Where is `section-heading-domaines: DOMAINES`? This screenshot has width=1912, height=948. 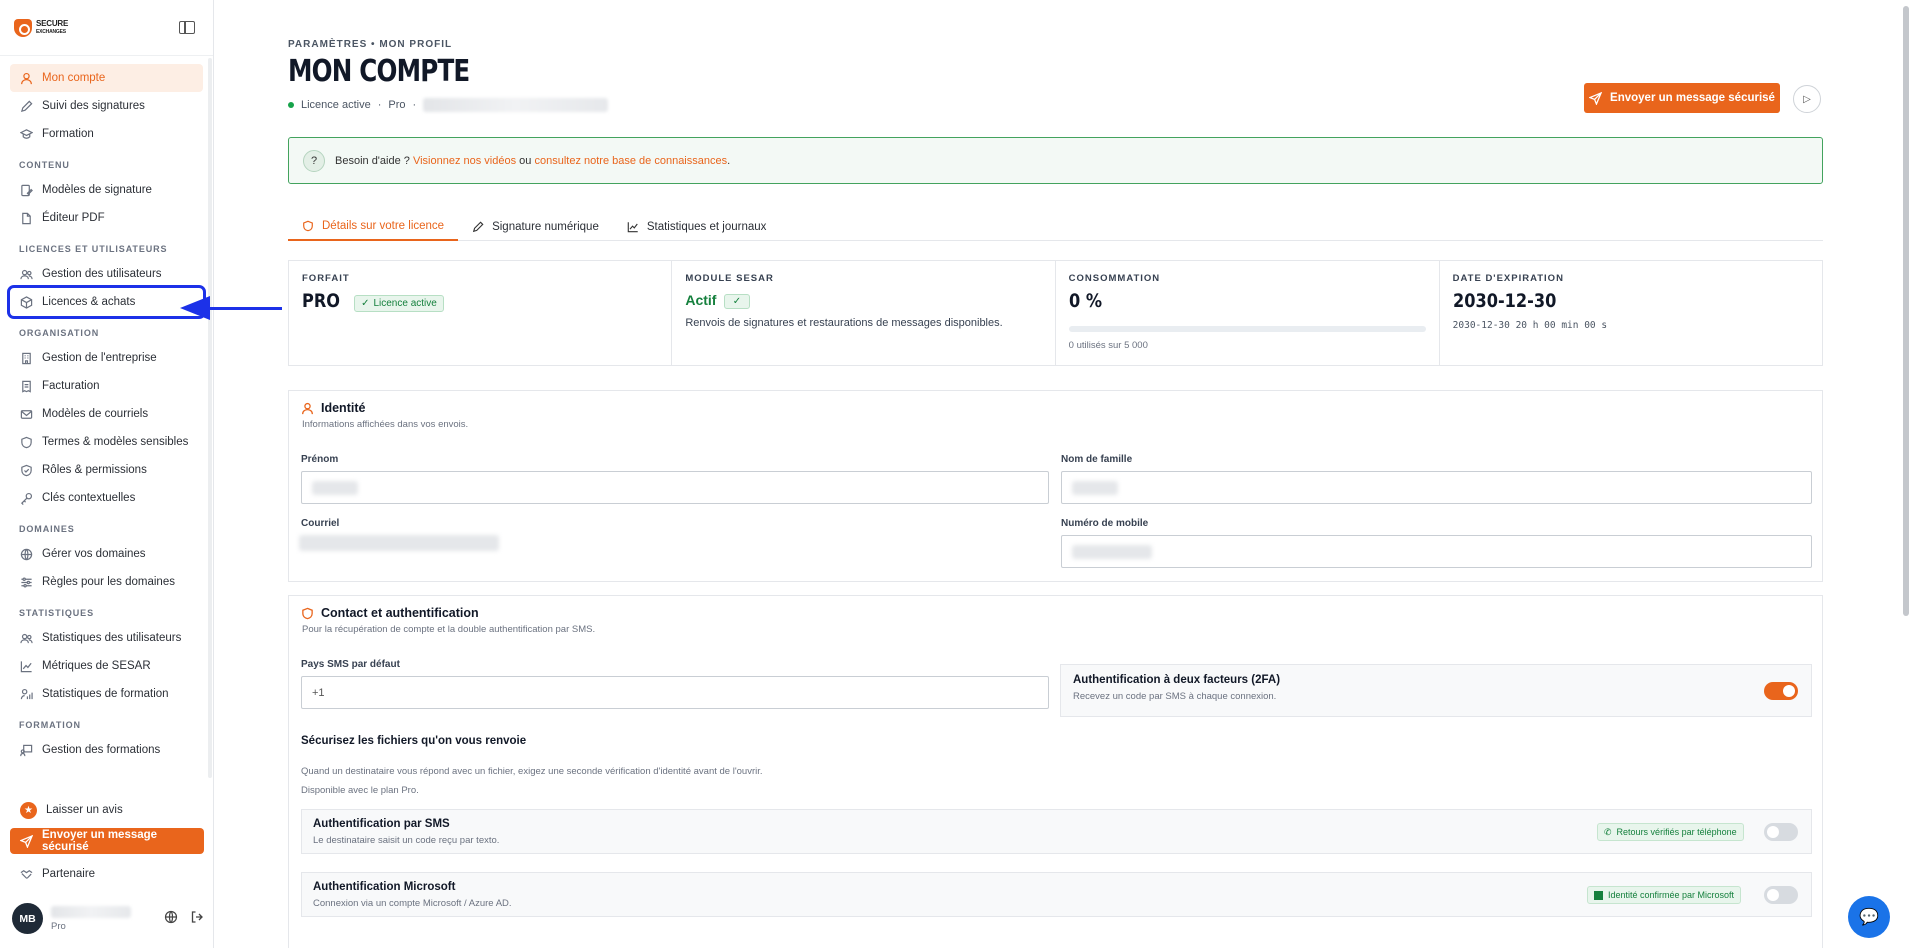
section-heading-domaines: DOMAINES is located at coordinates (47, 529).